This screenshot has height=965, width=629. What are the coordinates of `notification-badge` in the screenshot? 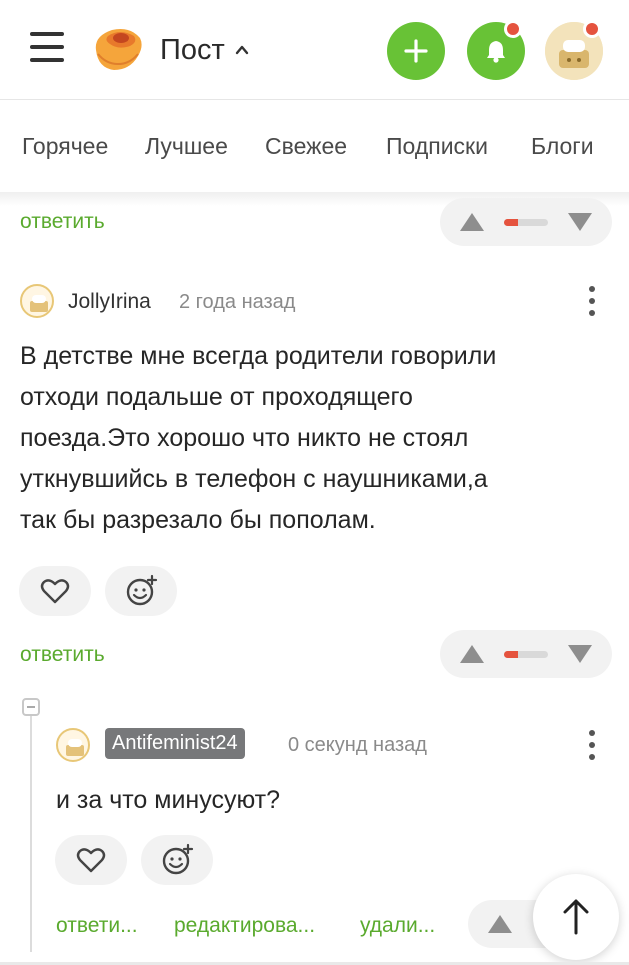 It's located at (513, 29).